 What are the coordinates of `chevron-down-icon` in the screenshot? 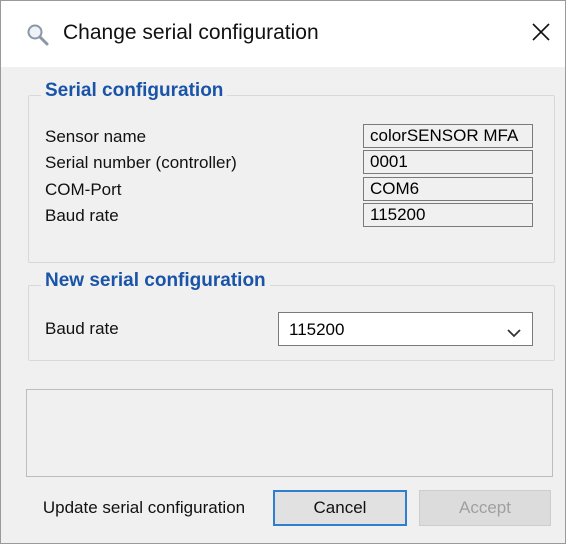 It's located at (514, 331).